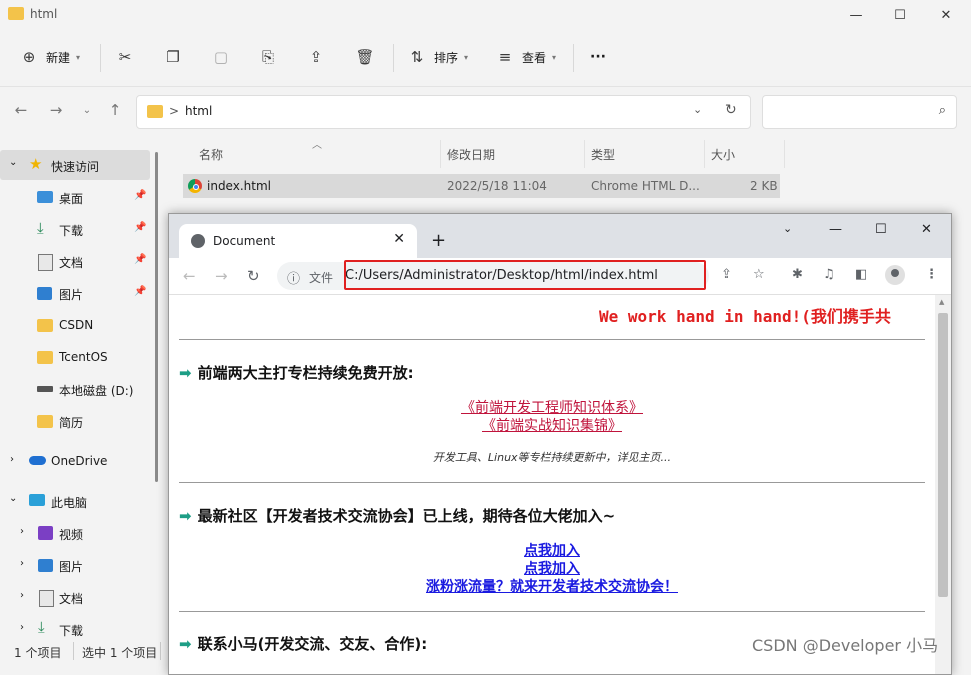 This screenshot has height=675, width=971. I want to click on share-button: ⇪, so click(316, 57).